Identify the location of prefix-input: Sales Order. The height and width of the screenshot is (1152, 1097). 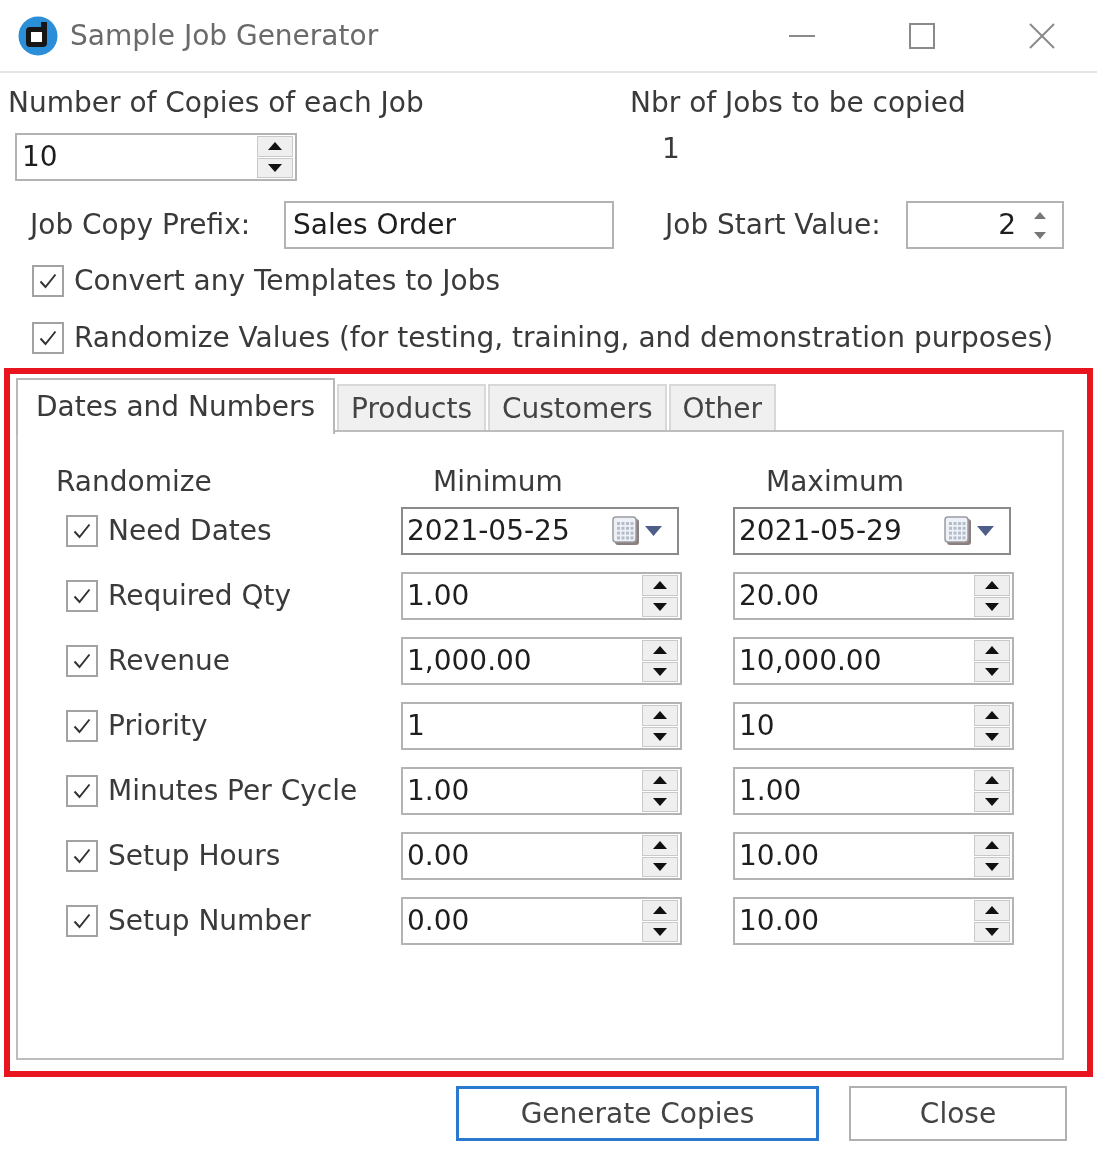
(449, 225).